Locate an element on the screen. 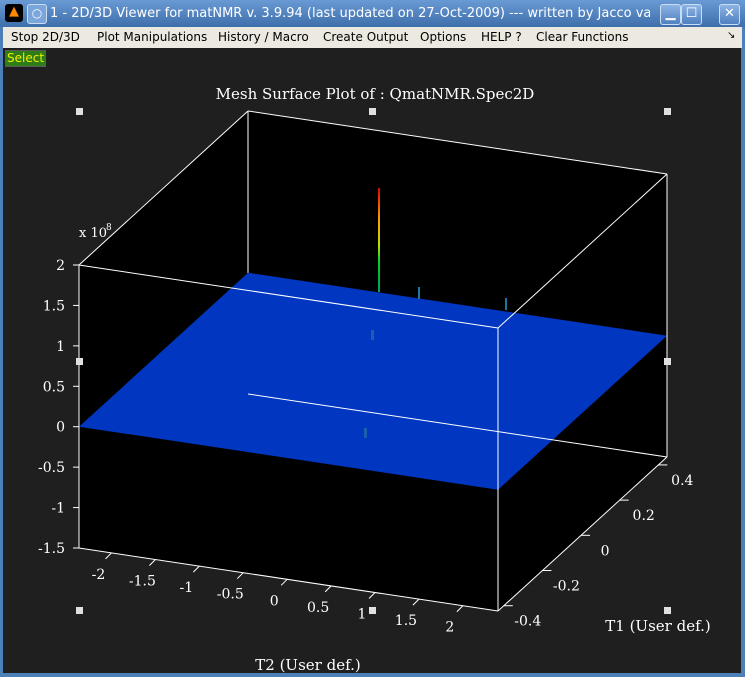  y-tick-label: 0 is located at coordinates (605, 551).